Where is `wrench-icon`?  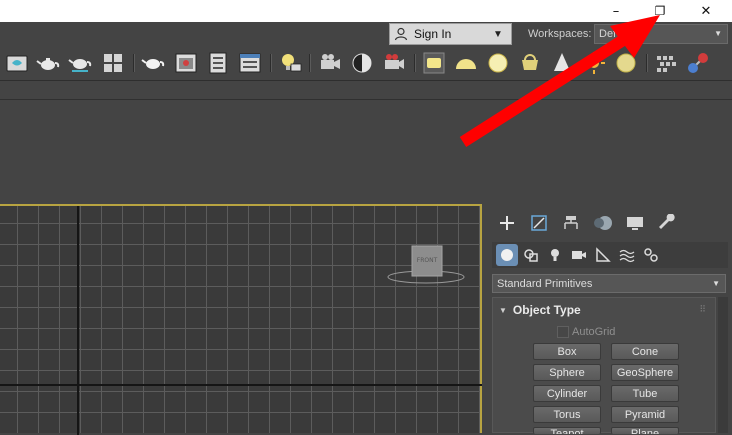
wrench-icon is located at coordinates (667, 221).